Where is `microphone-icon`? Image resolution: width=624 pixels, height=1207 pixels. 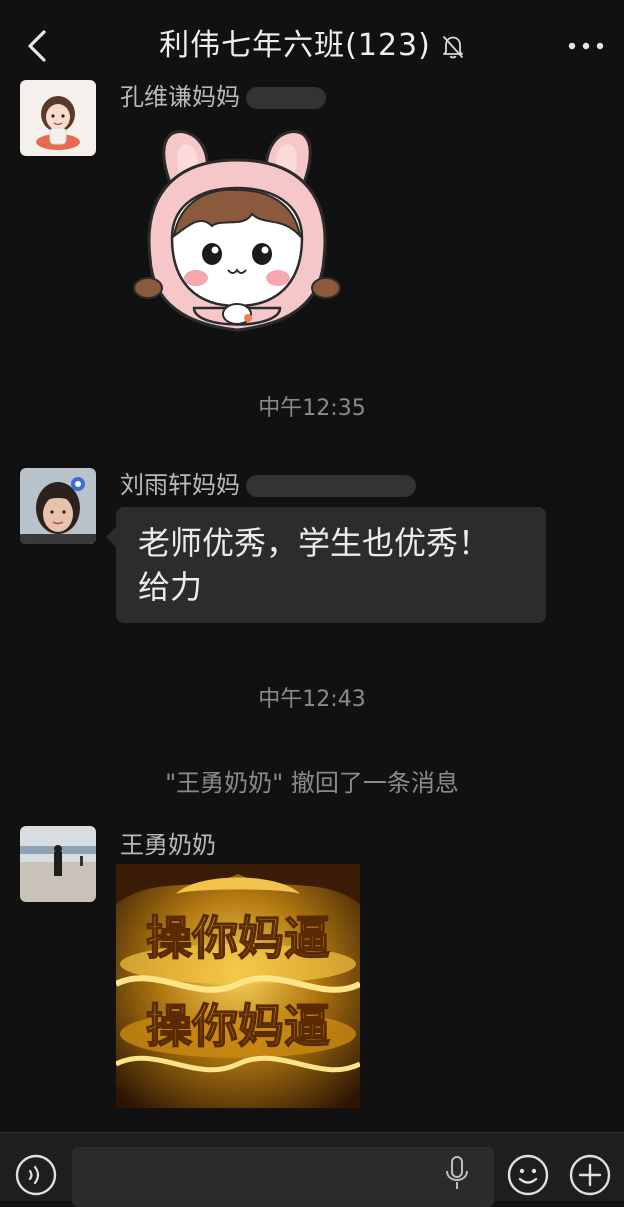 microphone-icon is located at coordinates (457, 1175).